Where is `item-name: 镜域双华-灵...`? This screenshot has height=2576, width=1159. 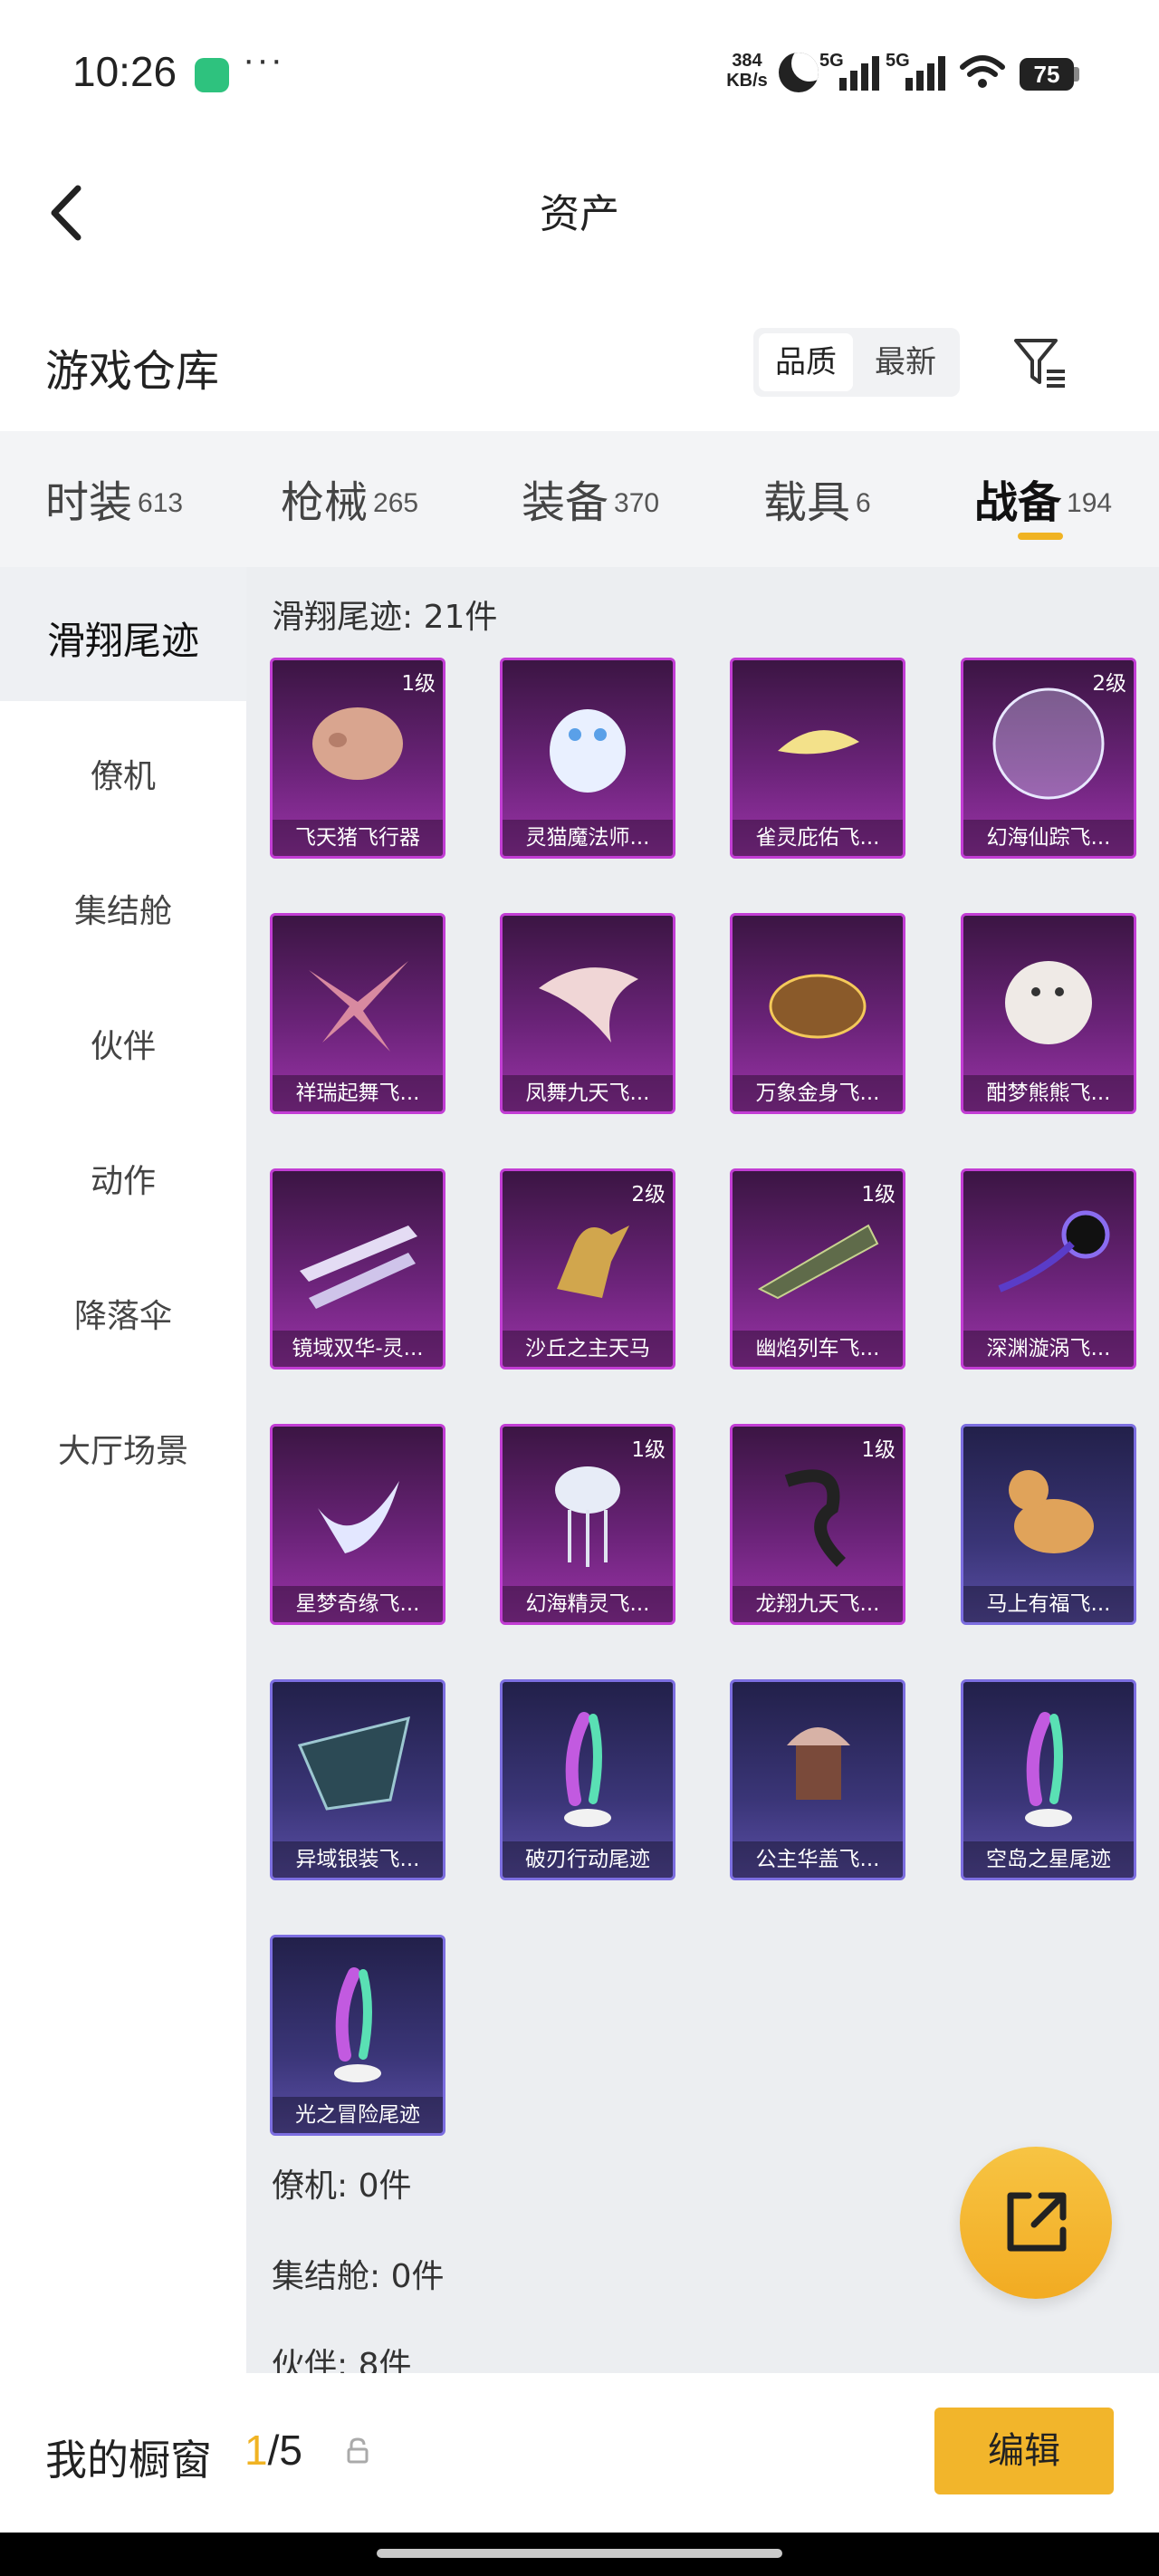 item-name: 镜域双华-灵... is located at coordinates (358, 1349).